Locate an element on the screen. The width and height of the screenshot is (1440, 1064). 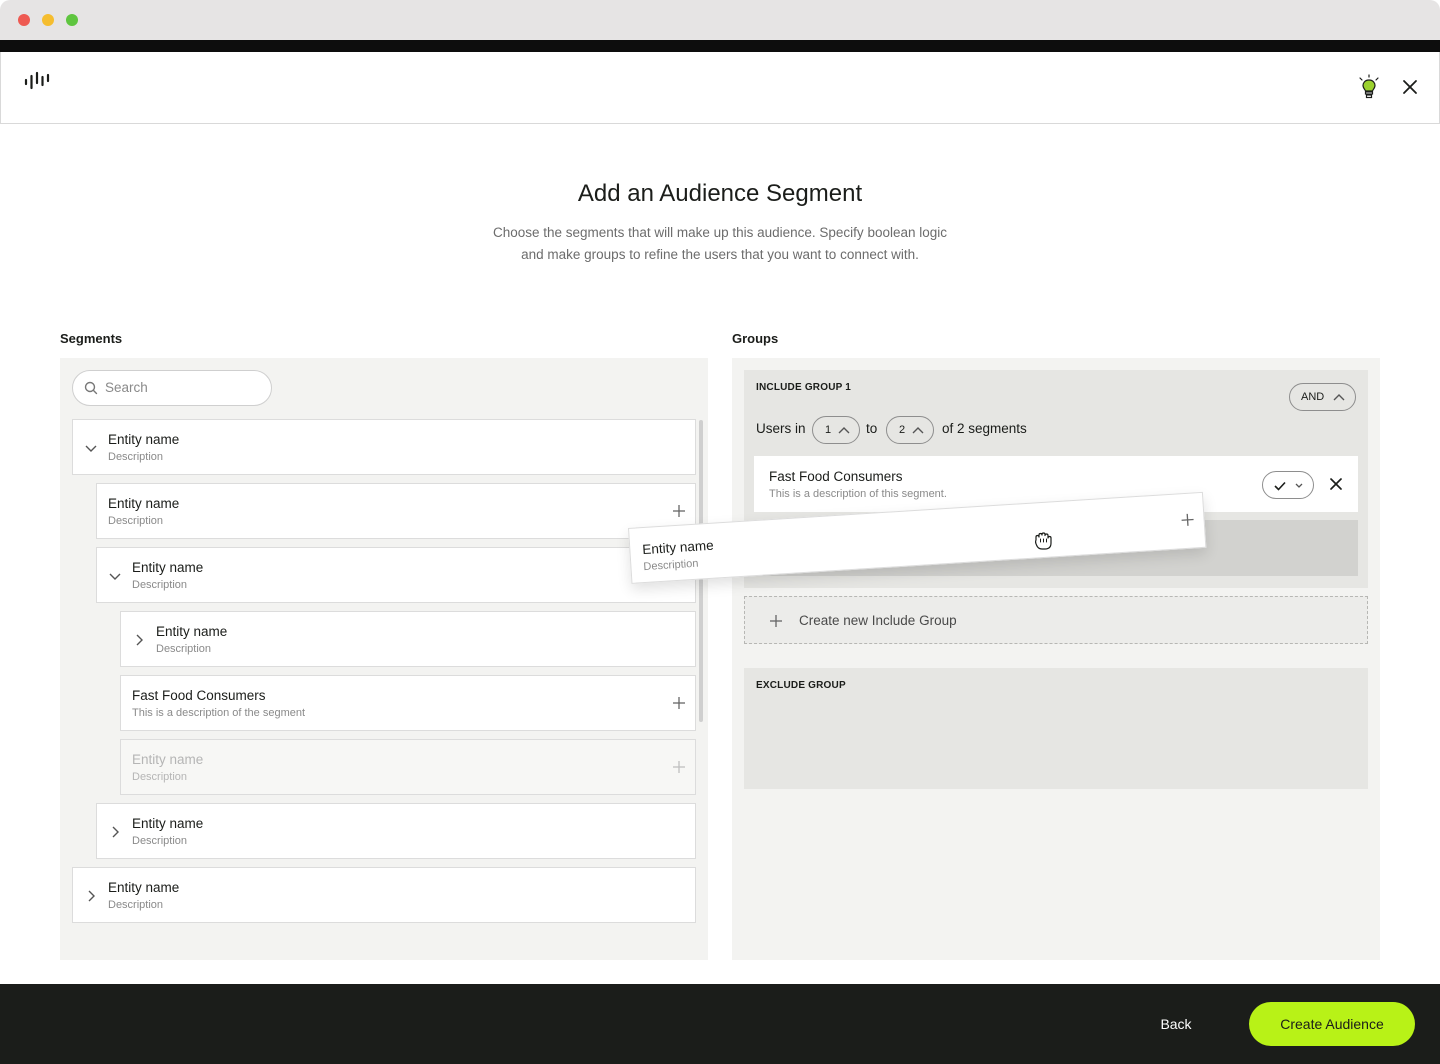
logic-value: AND is located at coordinates (1313, 397).